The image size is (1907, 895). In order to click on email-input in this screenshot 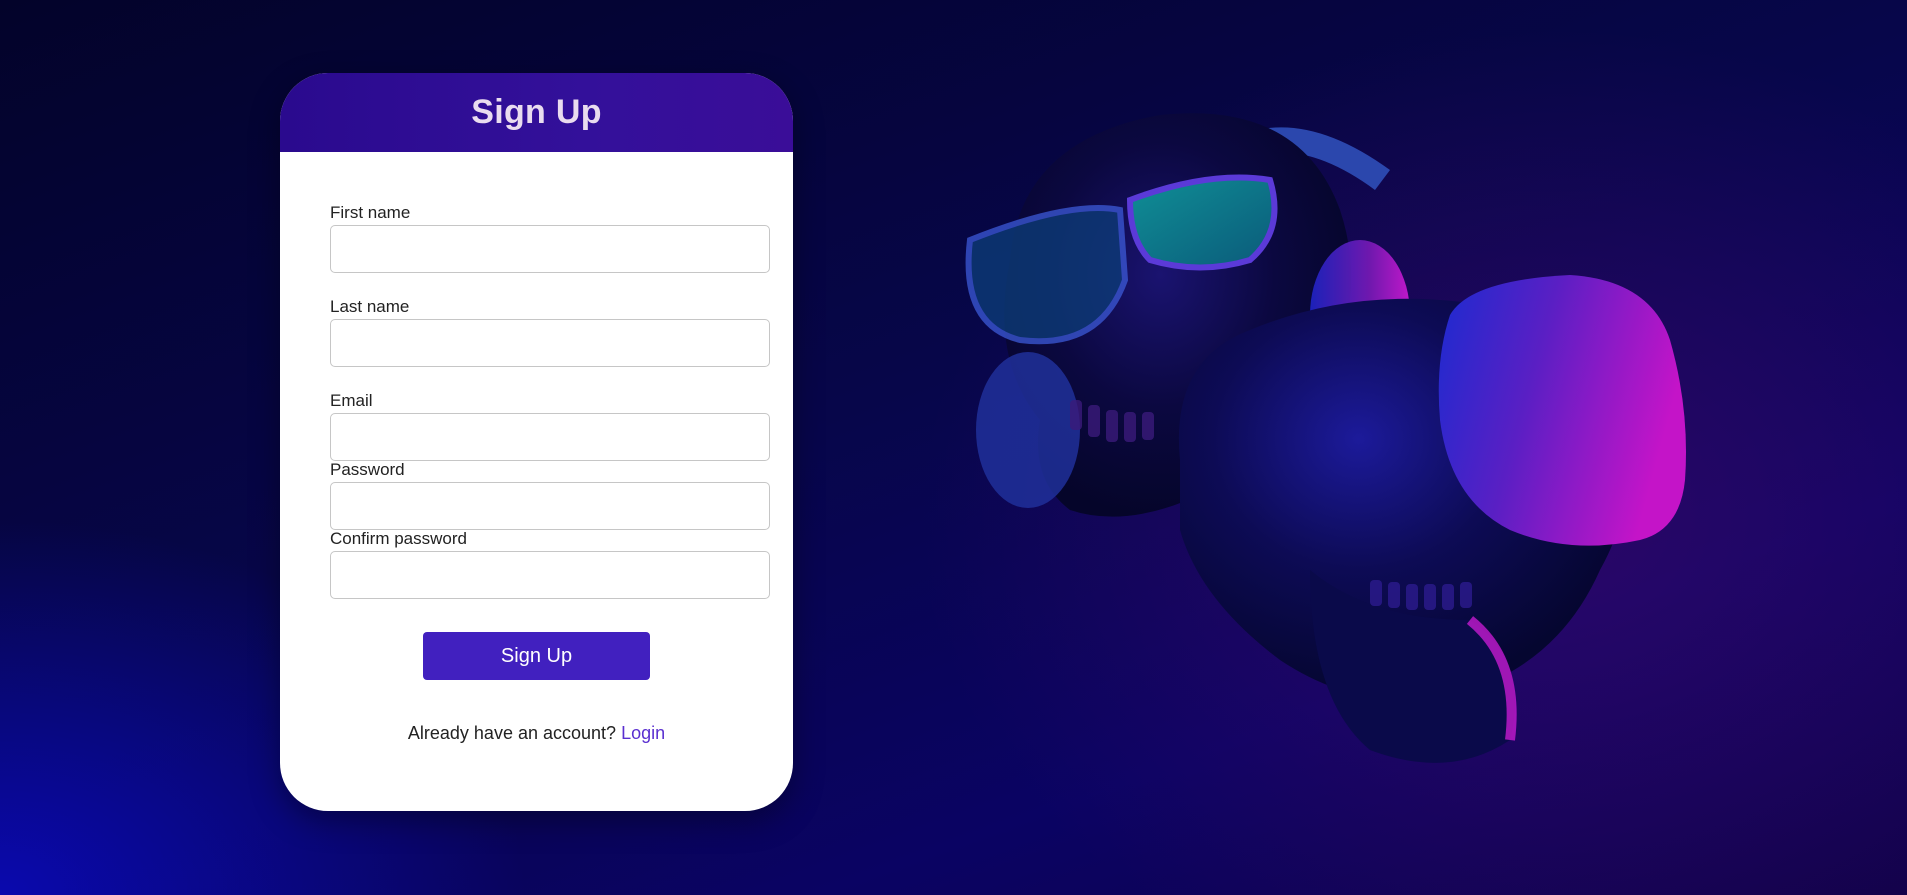, I will do `click(550, 437)`.